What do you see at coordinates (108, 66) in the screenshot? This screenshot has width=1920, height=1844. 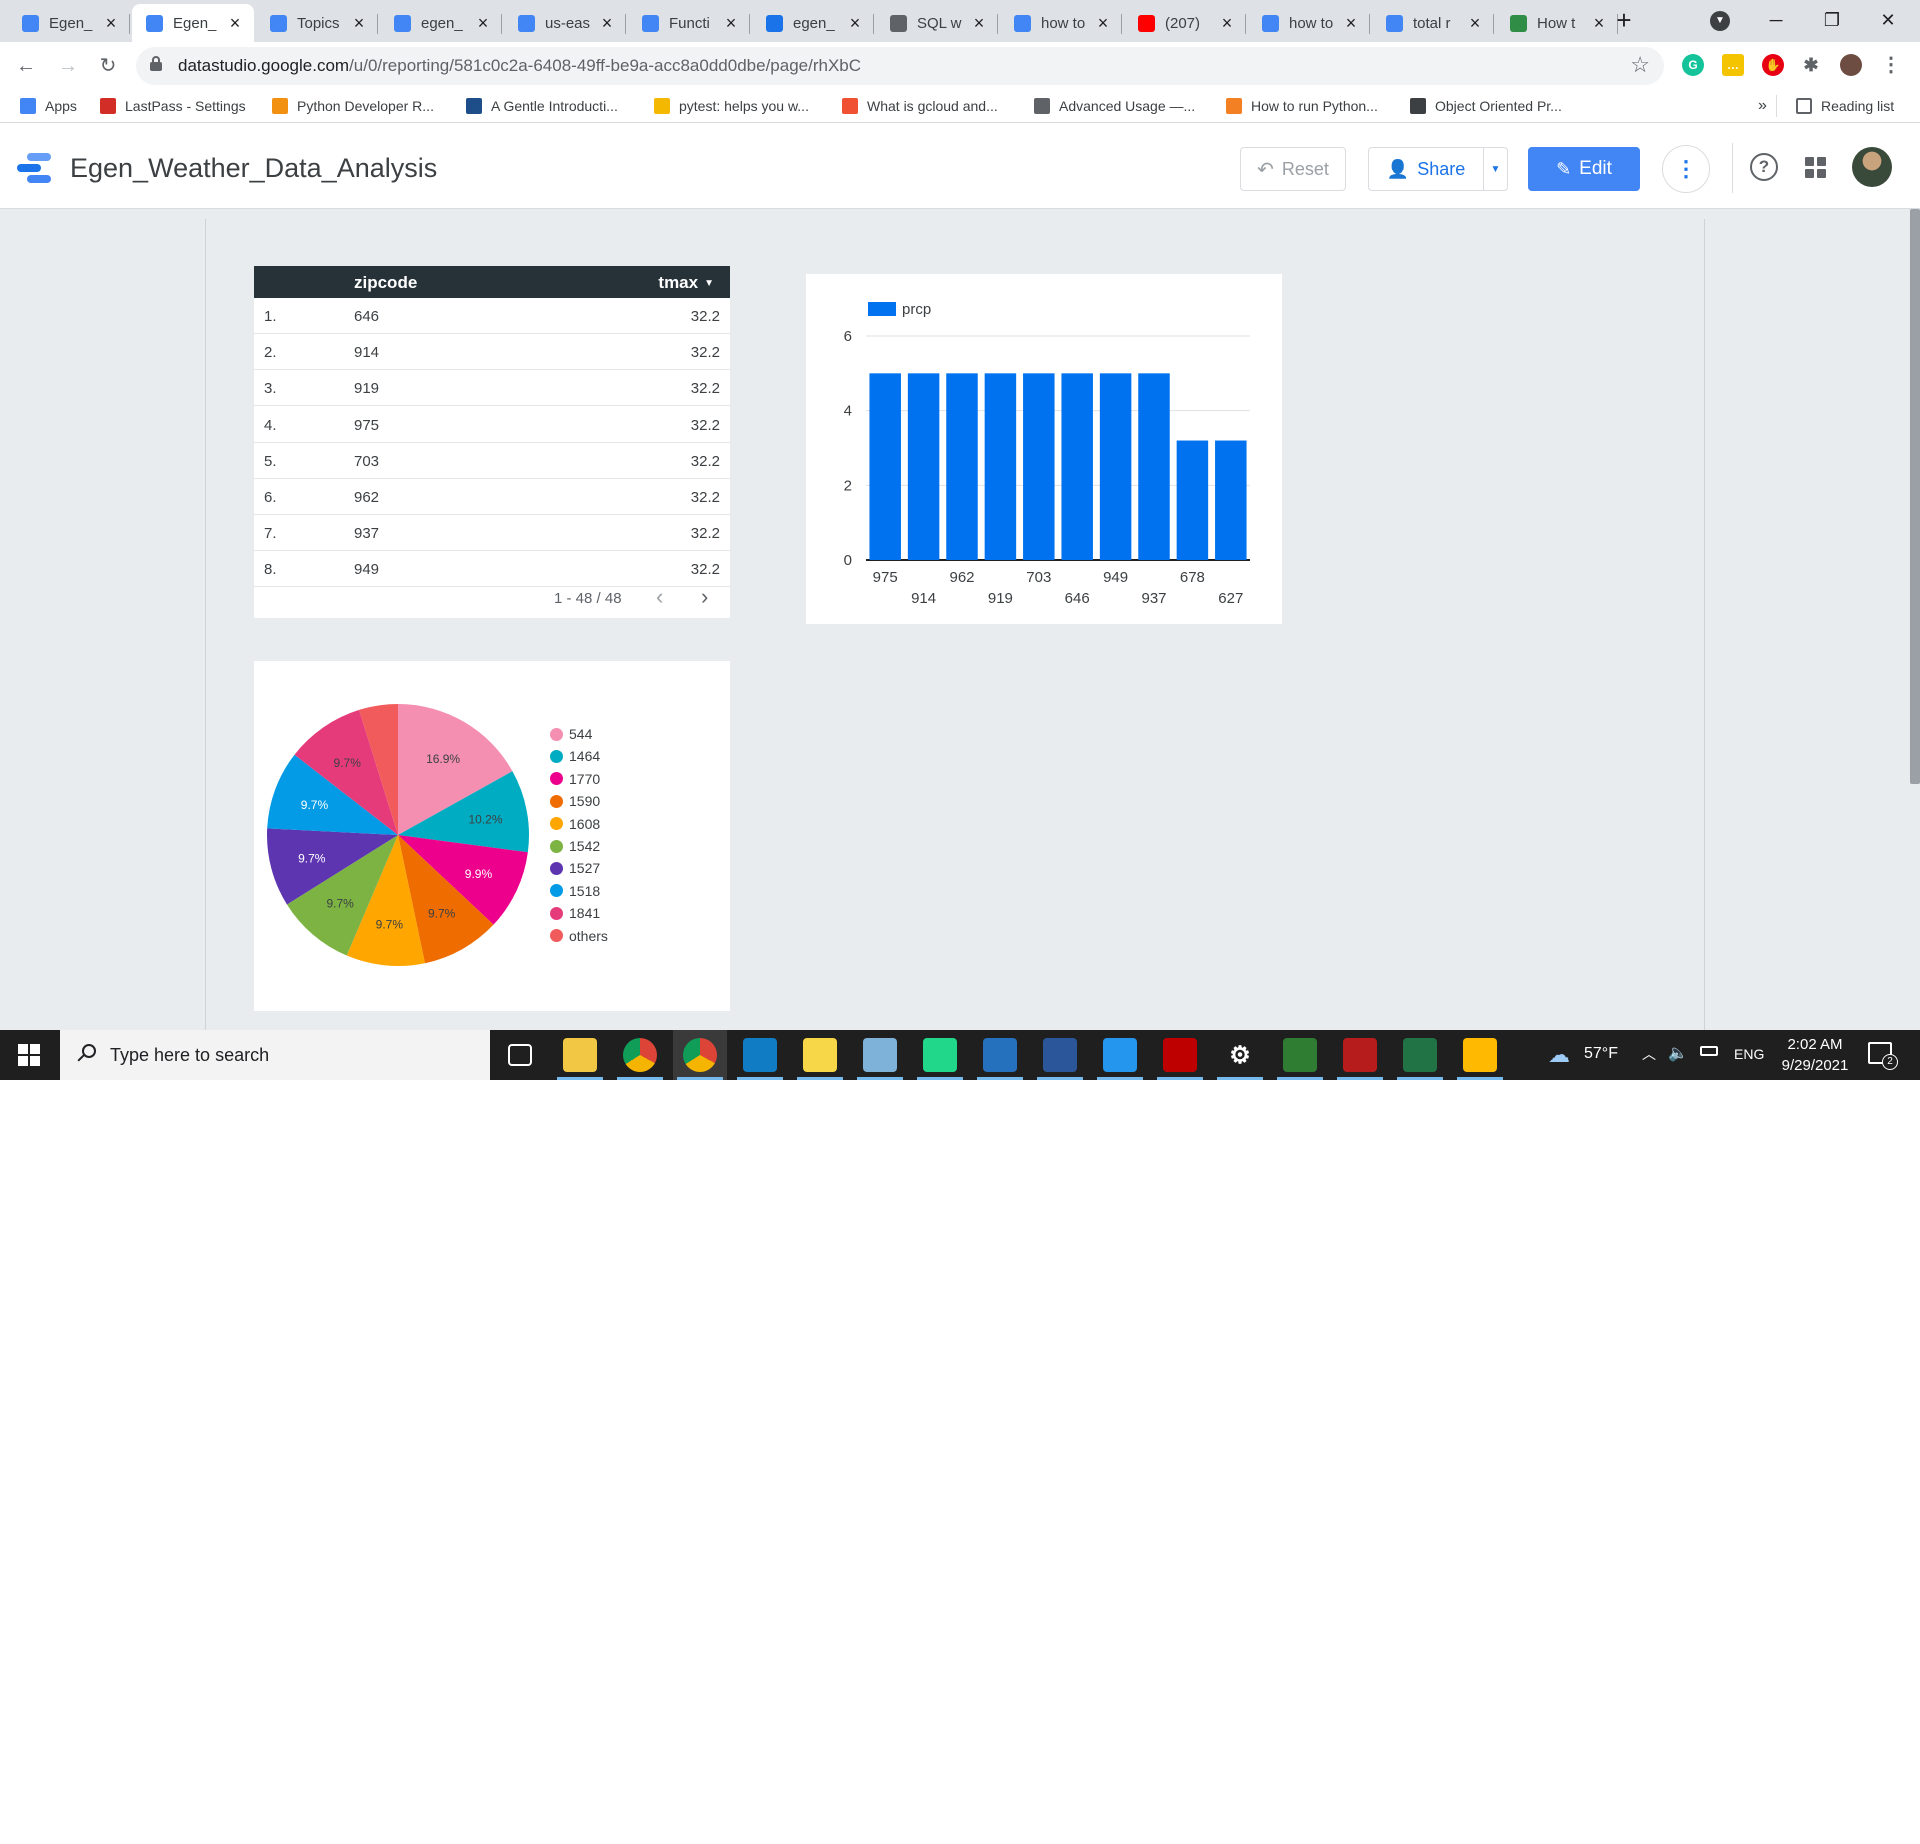 I see `reload-icon: ↻` at bounding box center [108, 66].